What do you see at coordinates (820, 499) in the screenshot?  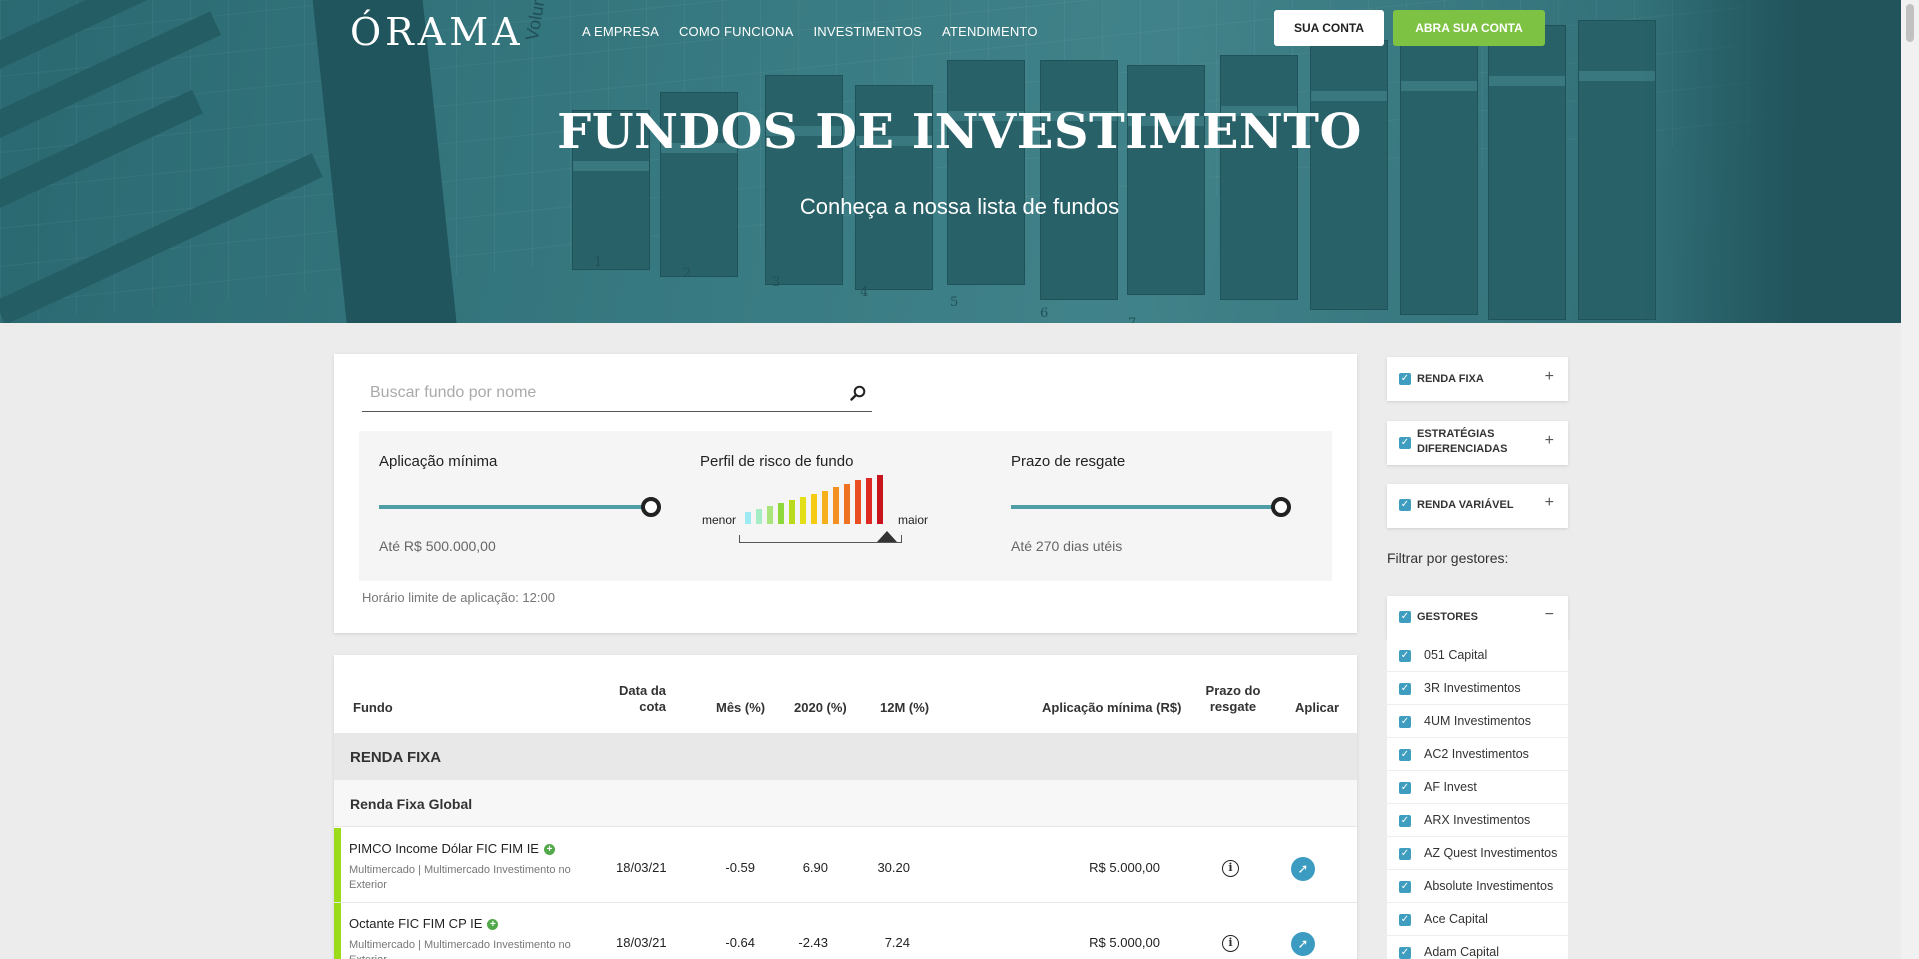 I see `risk-scale-bars` at bounding box center [820, 499].